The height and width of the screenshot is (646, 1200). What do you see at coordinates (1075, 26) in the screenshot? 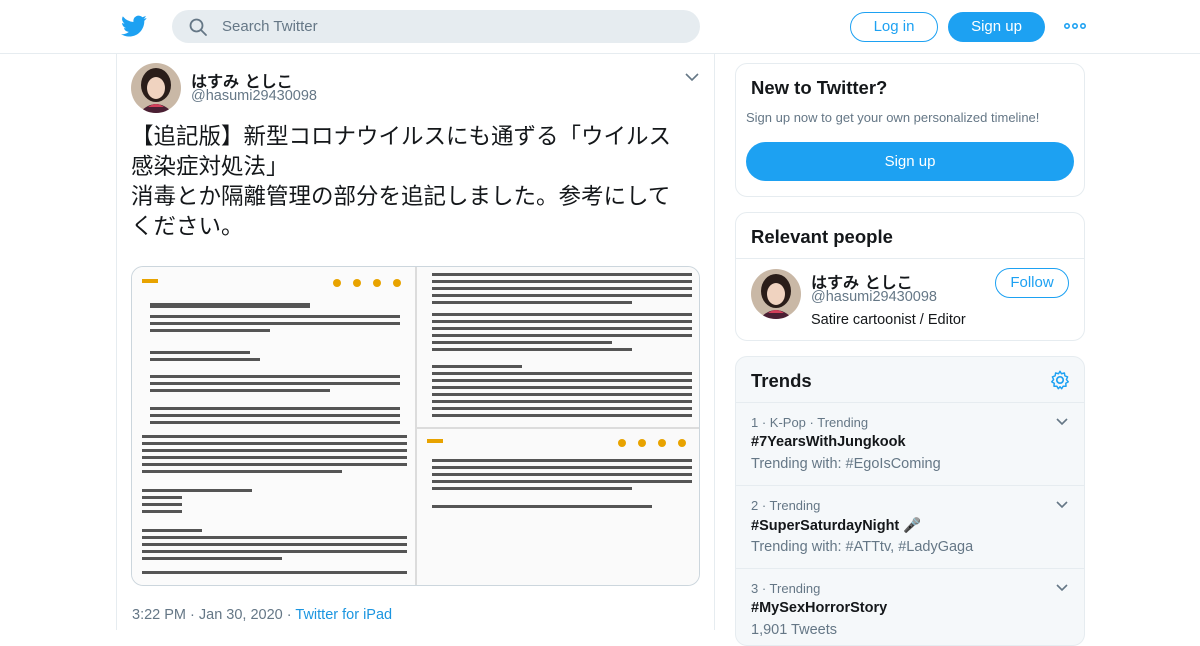
I see `more-options-icon` at bounding box center [1075, 26].